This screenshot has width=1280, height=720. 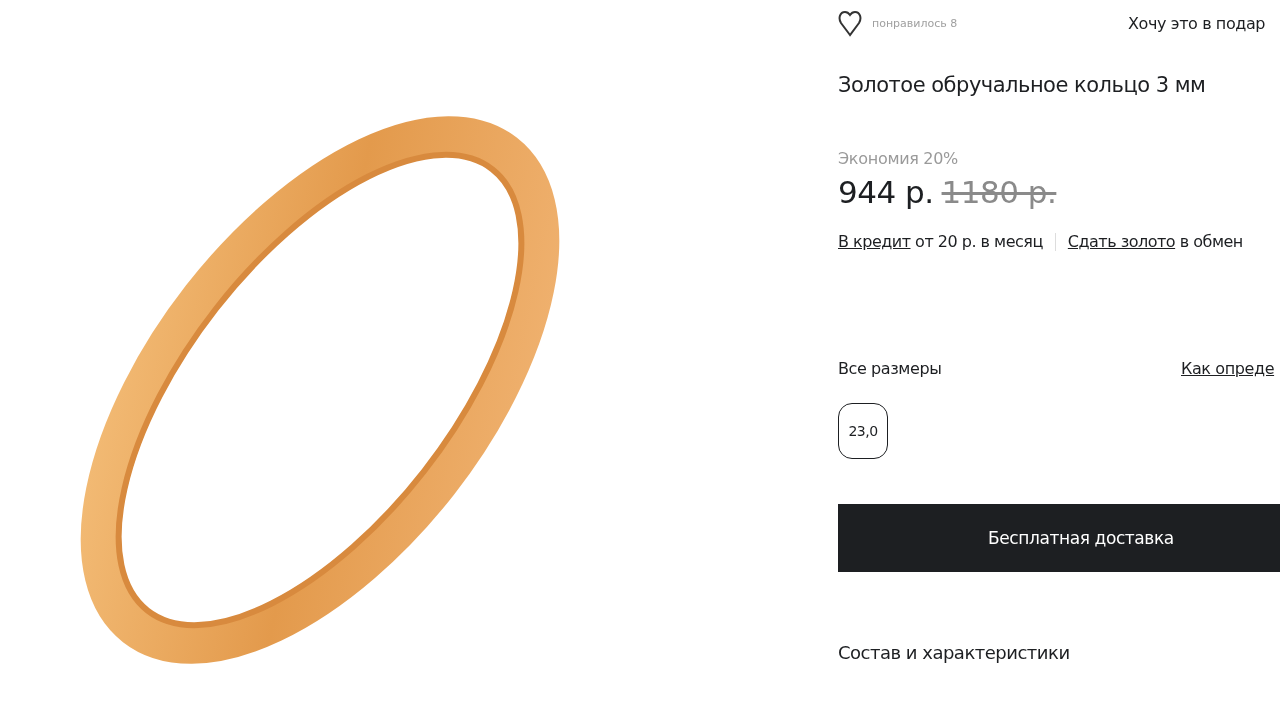 What do you see at coordinates (874, 241) in the screenshot?
I see `credit-link: В кредит` at bounding box center [874, 241].